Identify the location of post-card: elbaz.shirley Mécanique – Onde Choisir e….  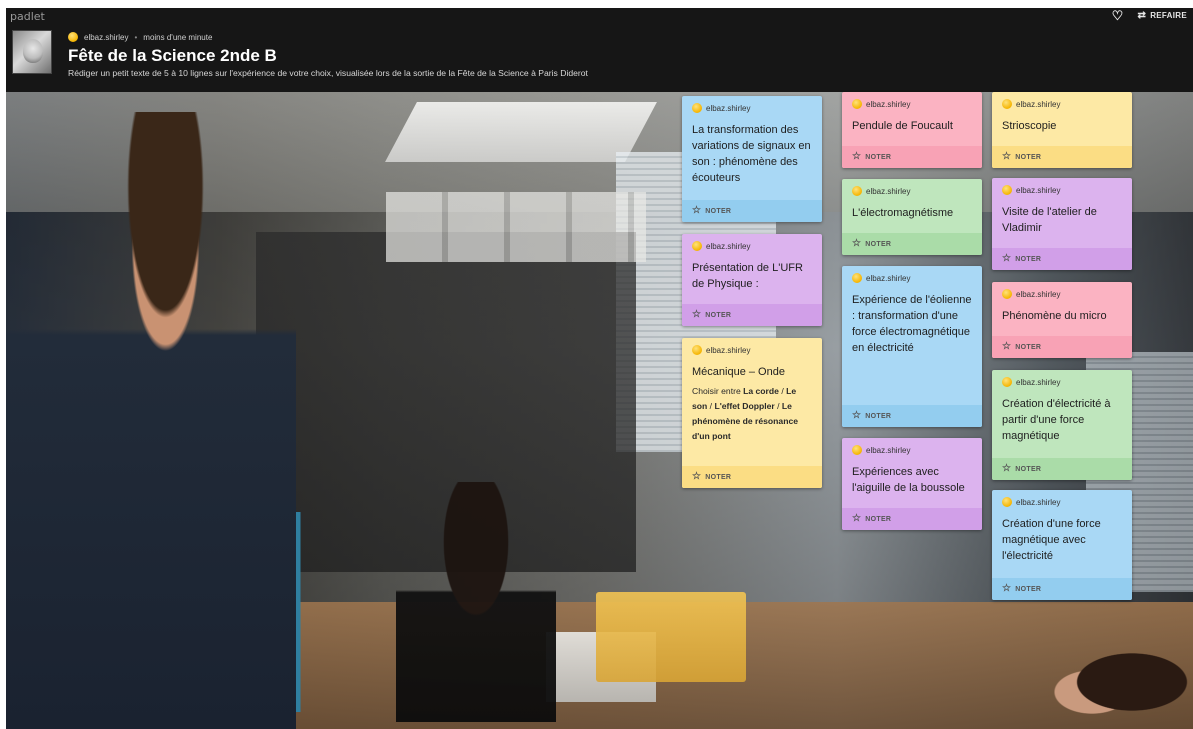
(752, 413).